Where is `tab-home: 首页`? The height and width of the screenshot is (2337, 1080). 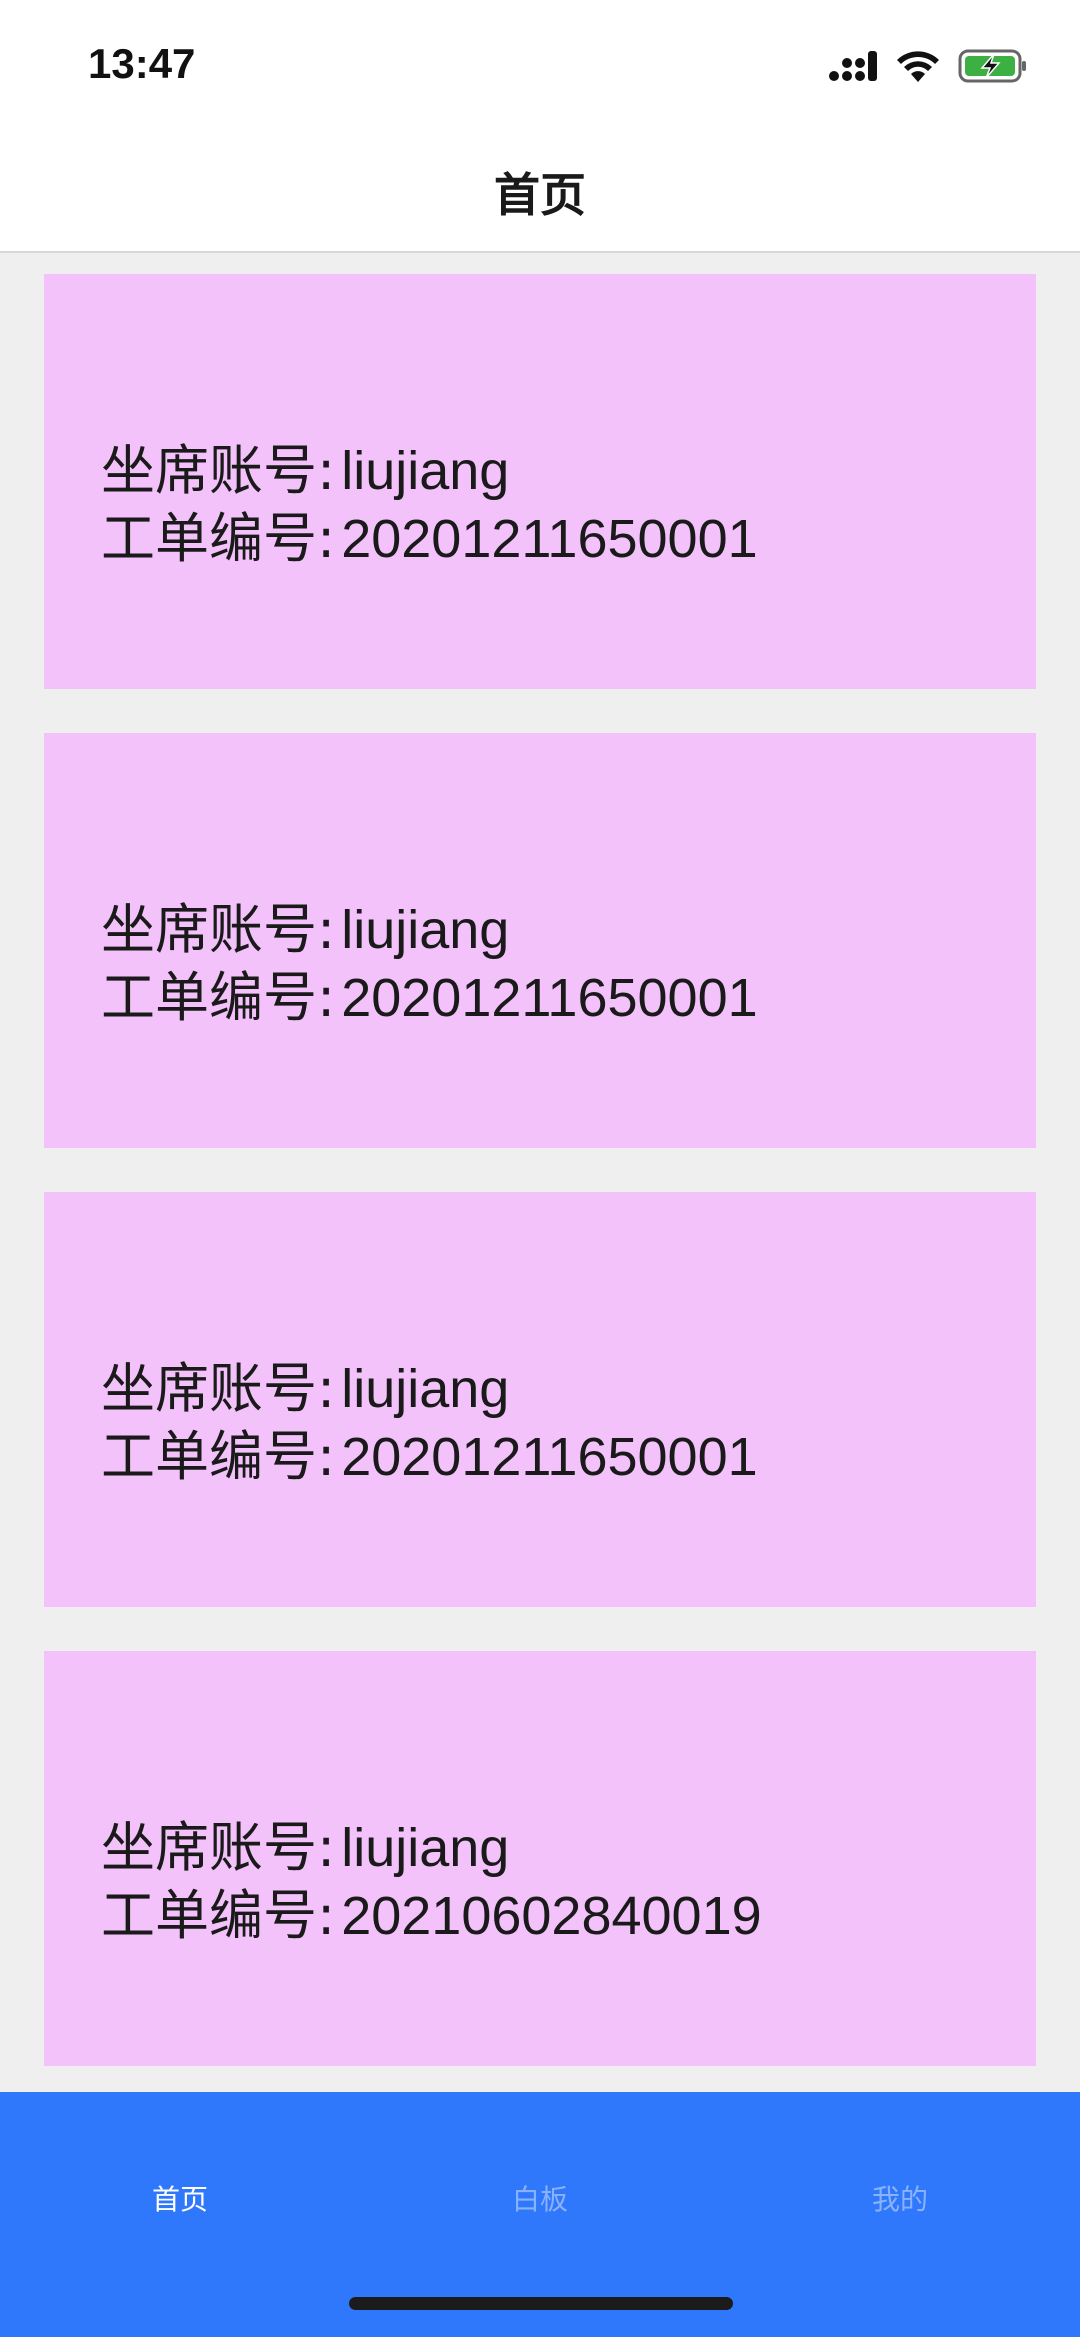 tab-home: 首页 is located at coordinates (180, 2198).